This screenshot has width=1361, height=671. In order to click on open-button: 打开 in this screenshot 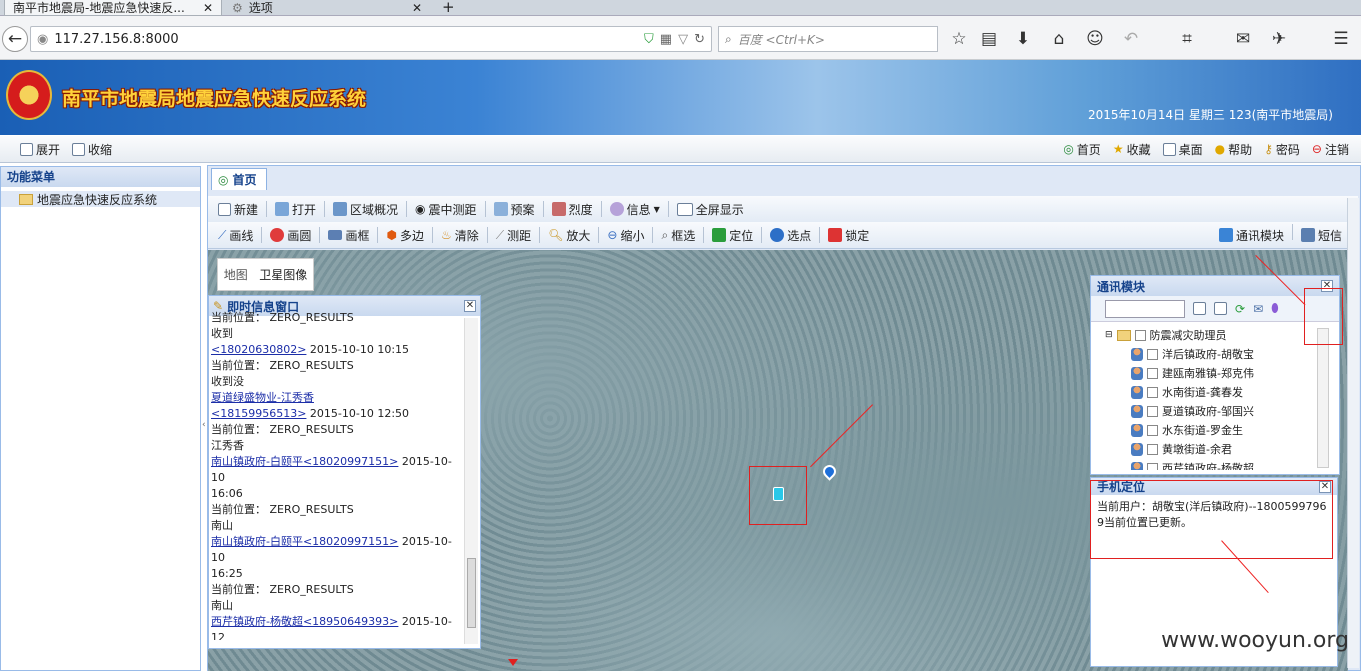, I will do `click(295, 209)`.